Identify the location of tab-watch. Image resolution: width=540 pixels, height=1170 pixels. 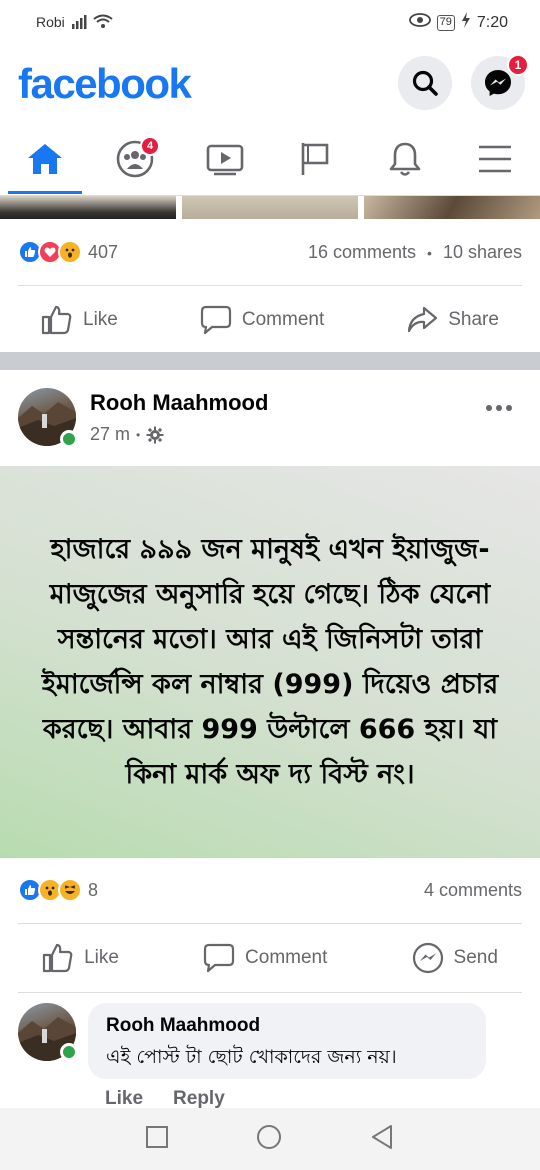
(225, 159).